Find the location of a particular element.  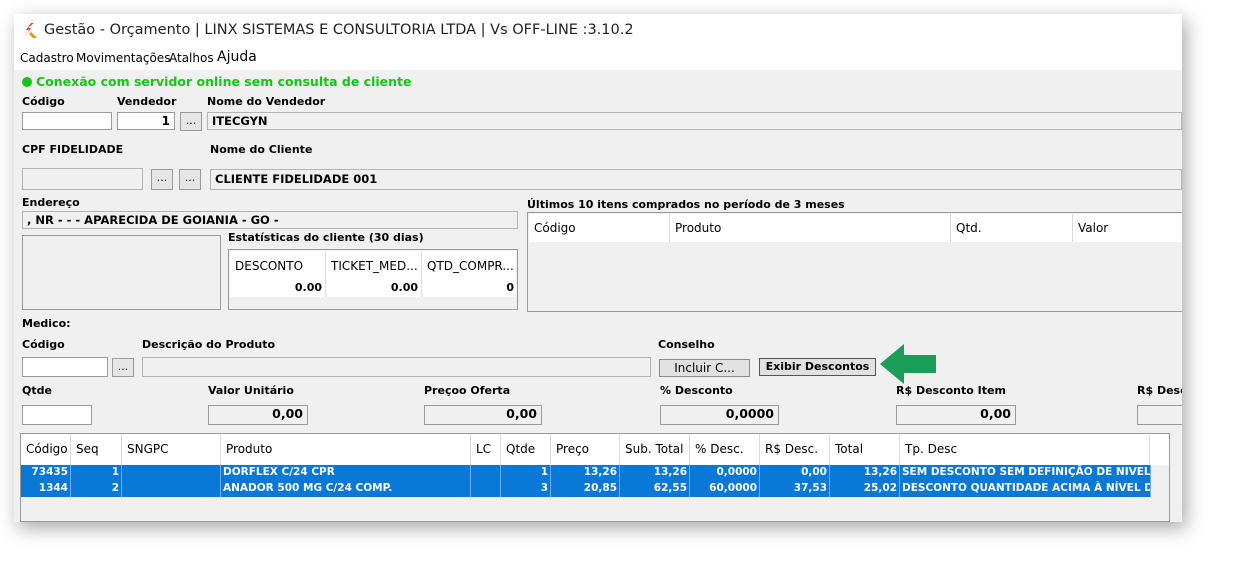

lightning-logo-icon is located at coordinates (30, 30).